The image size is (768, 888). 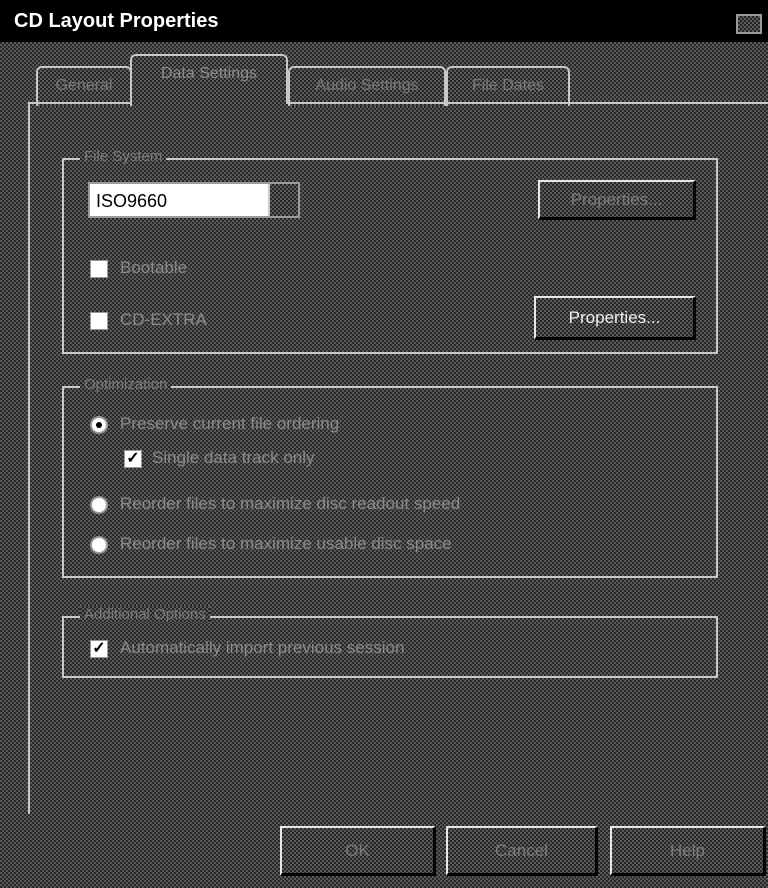 What do you see at coordinates (133, 459) in the screenshot?
I see `single-track-checkbox: ✓` at bounding box center [133, 459].